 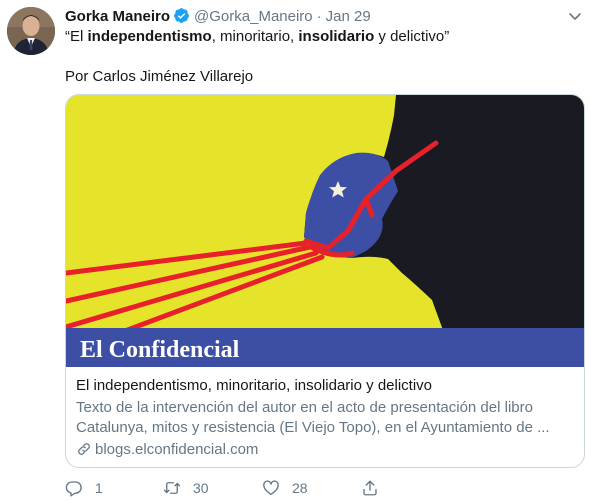 I want to click on share-icon, so click(x=370, y=488).